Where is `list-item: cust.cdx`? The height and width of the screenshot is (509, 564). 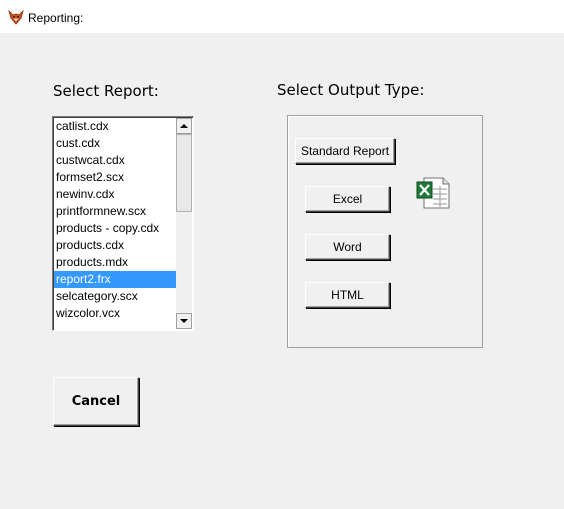
list-item: cust.cdx is located at coordinates (116, 143).